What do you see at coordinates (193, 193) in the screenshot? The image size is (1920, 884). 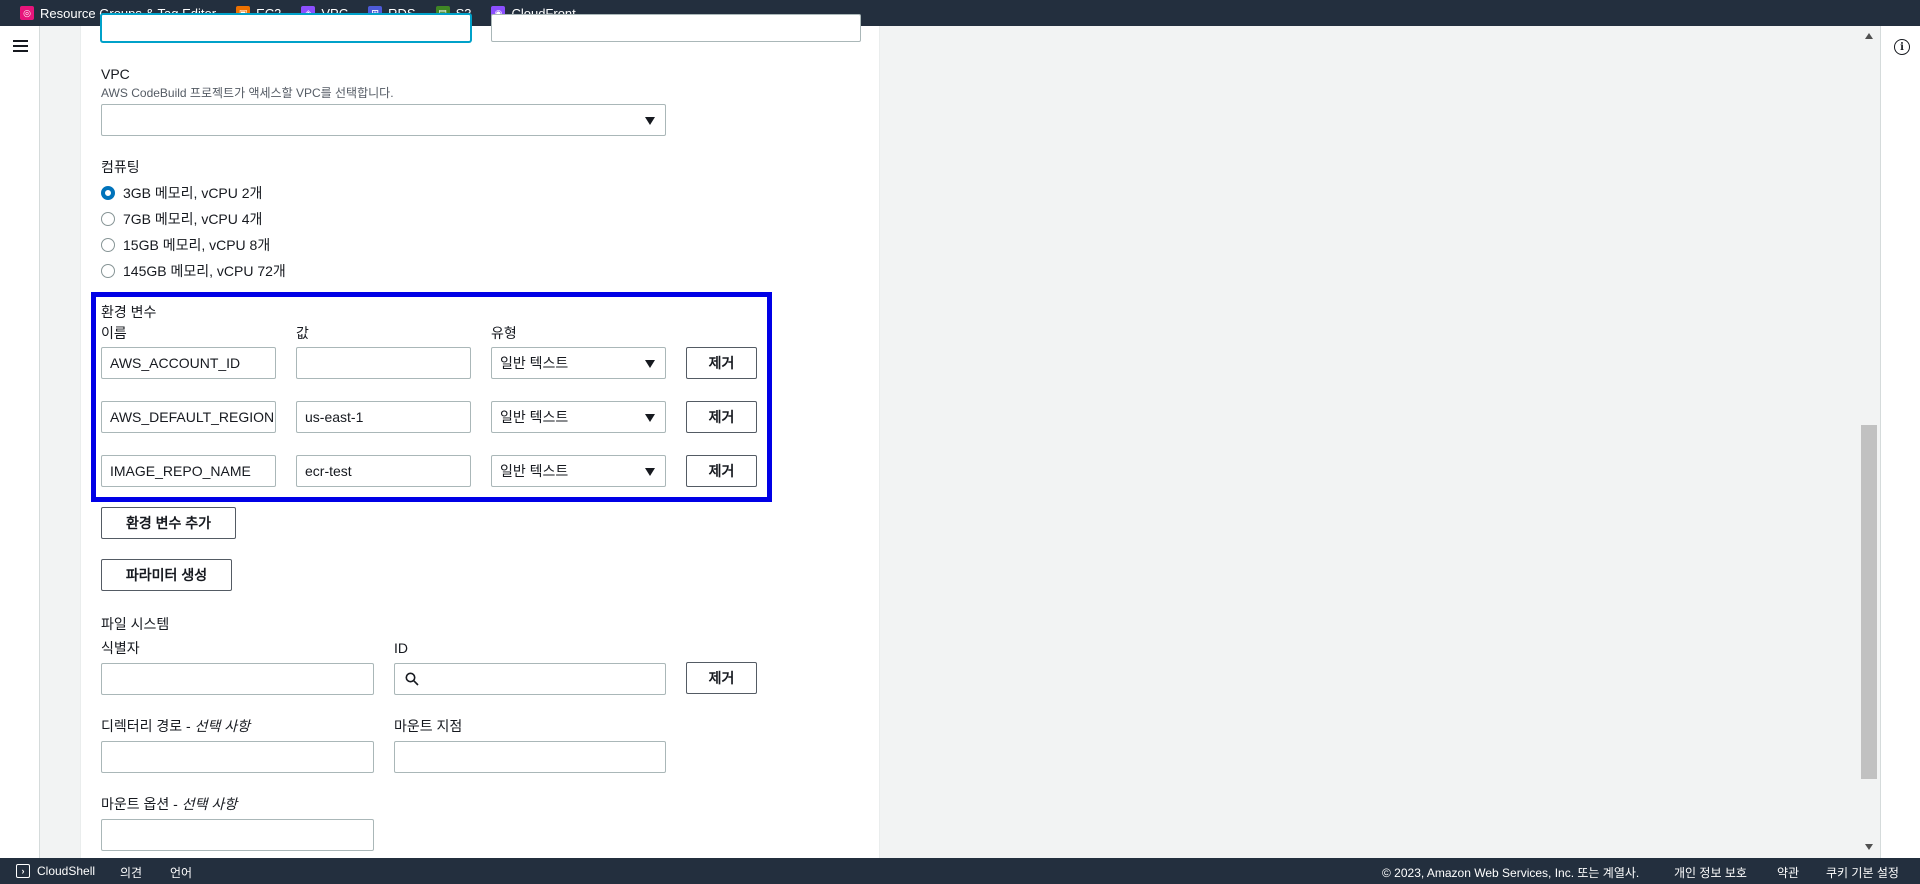 I see `compute-option-label: 3GB 메모리, vCPU 2개` at bounding box center [193, 193].